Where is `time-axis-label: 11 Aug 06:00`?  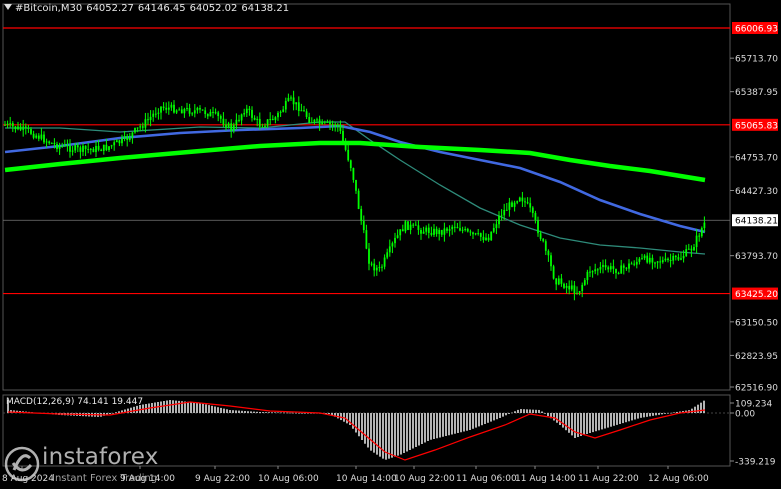 time-axis-label: 11 Aug 06:00 is located at coordinates (486, 479).